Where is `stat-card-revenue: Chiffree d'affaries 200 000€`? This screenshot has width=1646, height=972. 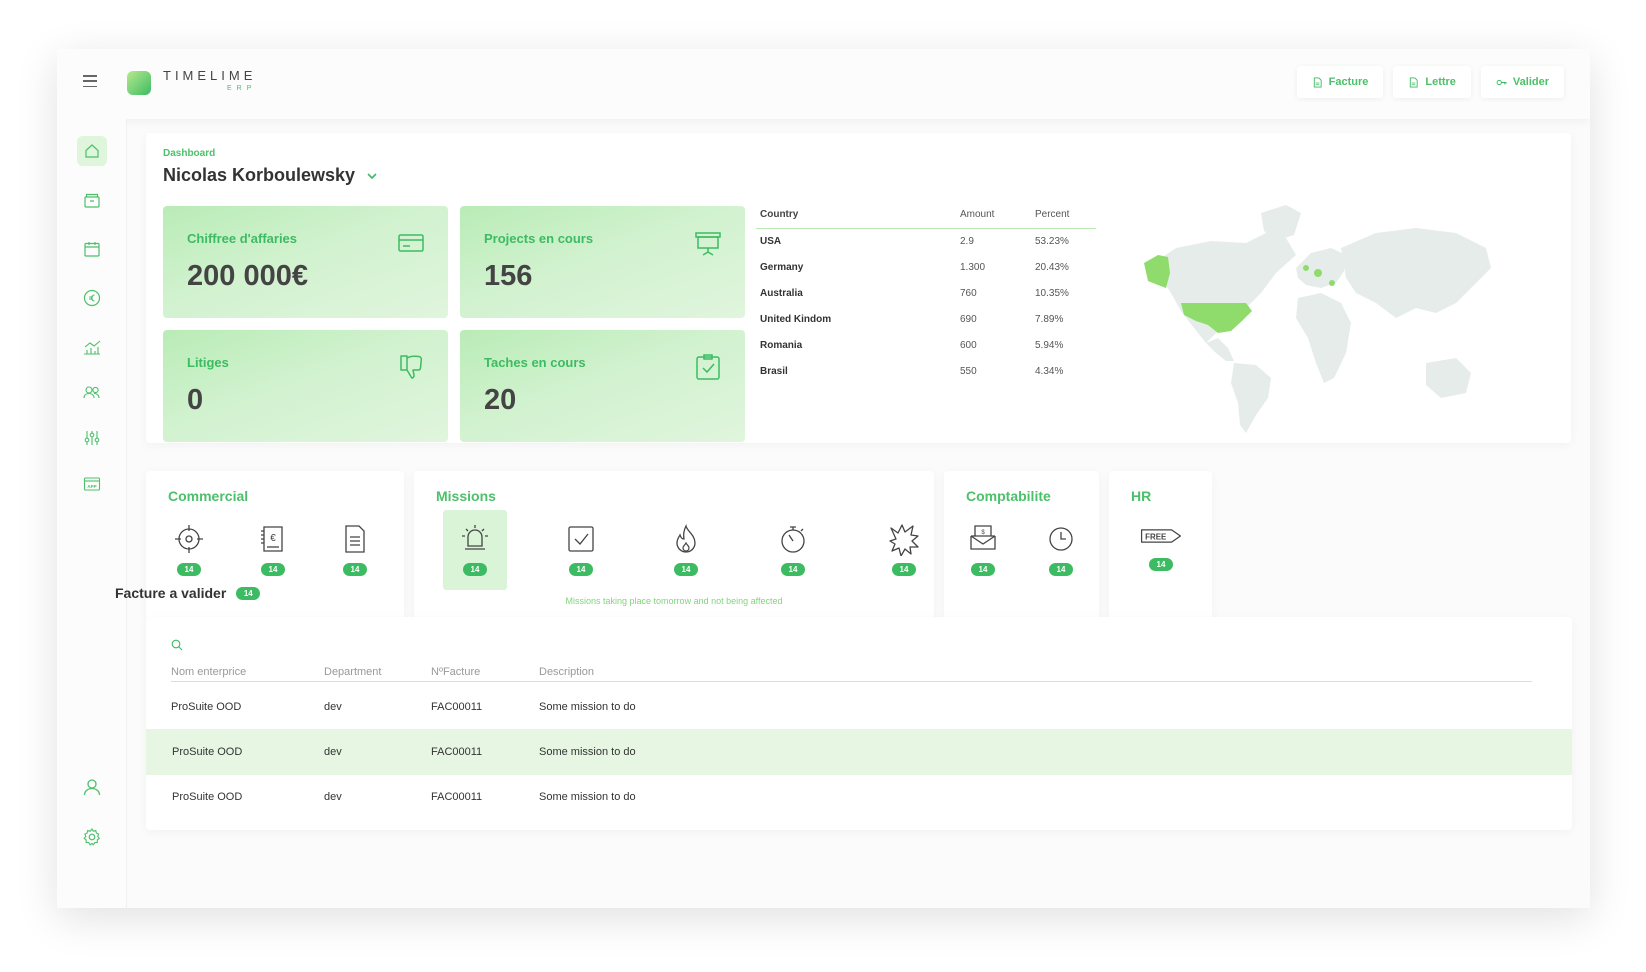
stat-card-revenue: Chiffree d'affaries 200 000€ is located at coordinates (305, 262).